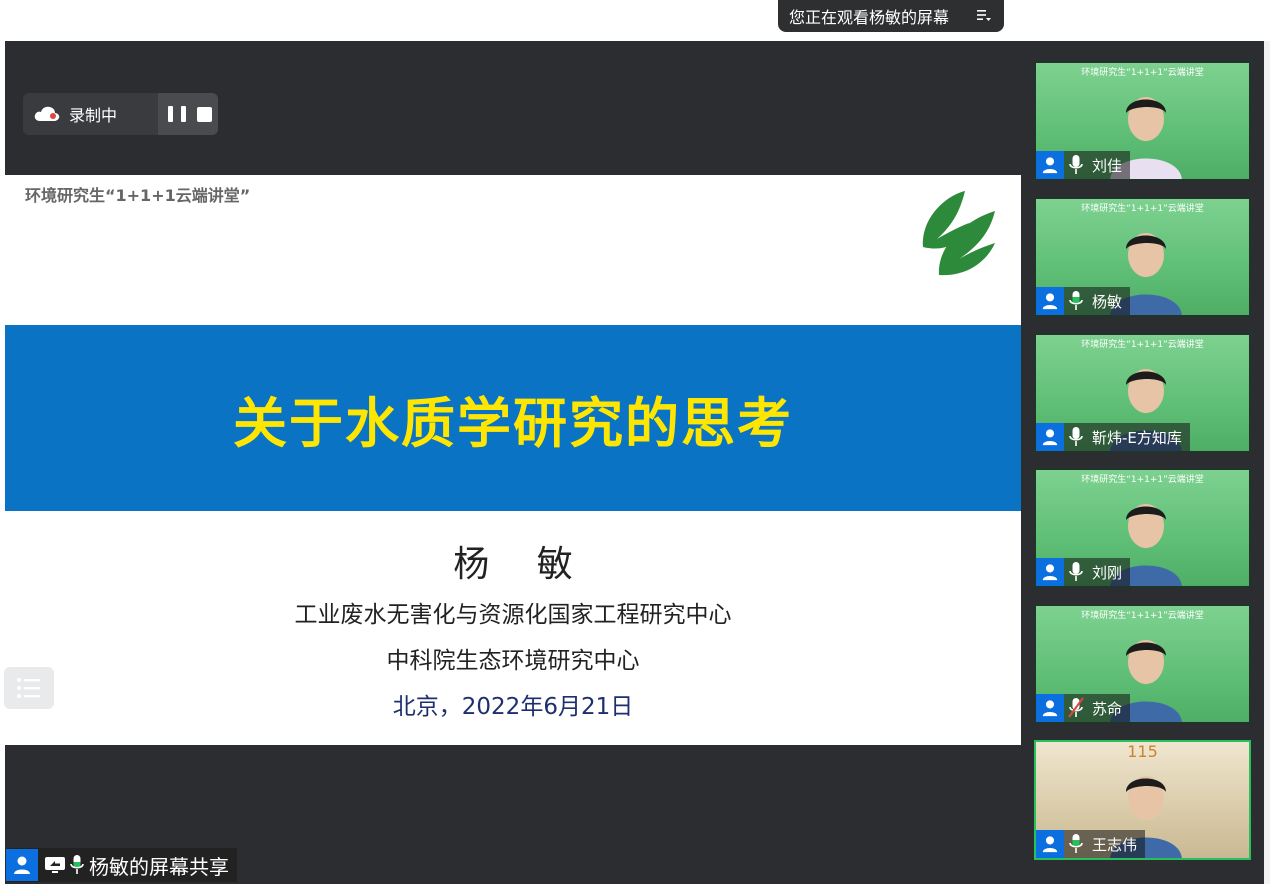 The height and width of the screenshot is (884, 1270). What do you see at coordinates (1137, 437) in the screenshot?
I see `participant-name: 靳炜-E方知库` at bounding box center [1137, 437].